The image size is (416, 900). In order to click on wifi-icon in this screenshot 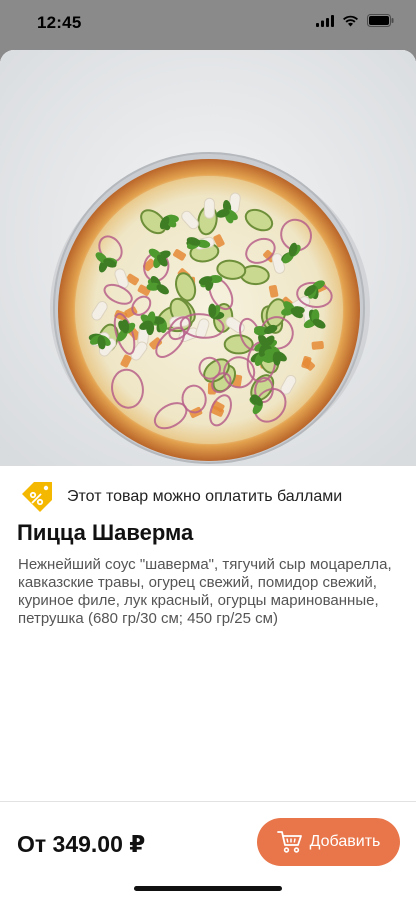, I will do `click(350, 20)`.